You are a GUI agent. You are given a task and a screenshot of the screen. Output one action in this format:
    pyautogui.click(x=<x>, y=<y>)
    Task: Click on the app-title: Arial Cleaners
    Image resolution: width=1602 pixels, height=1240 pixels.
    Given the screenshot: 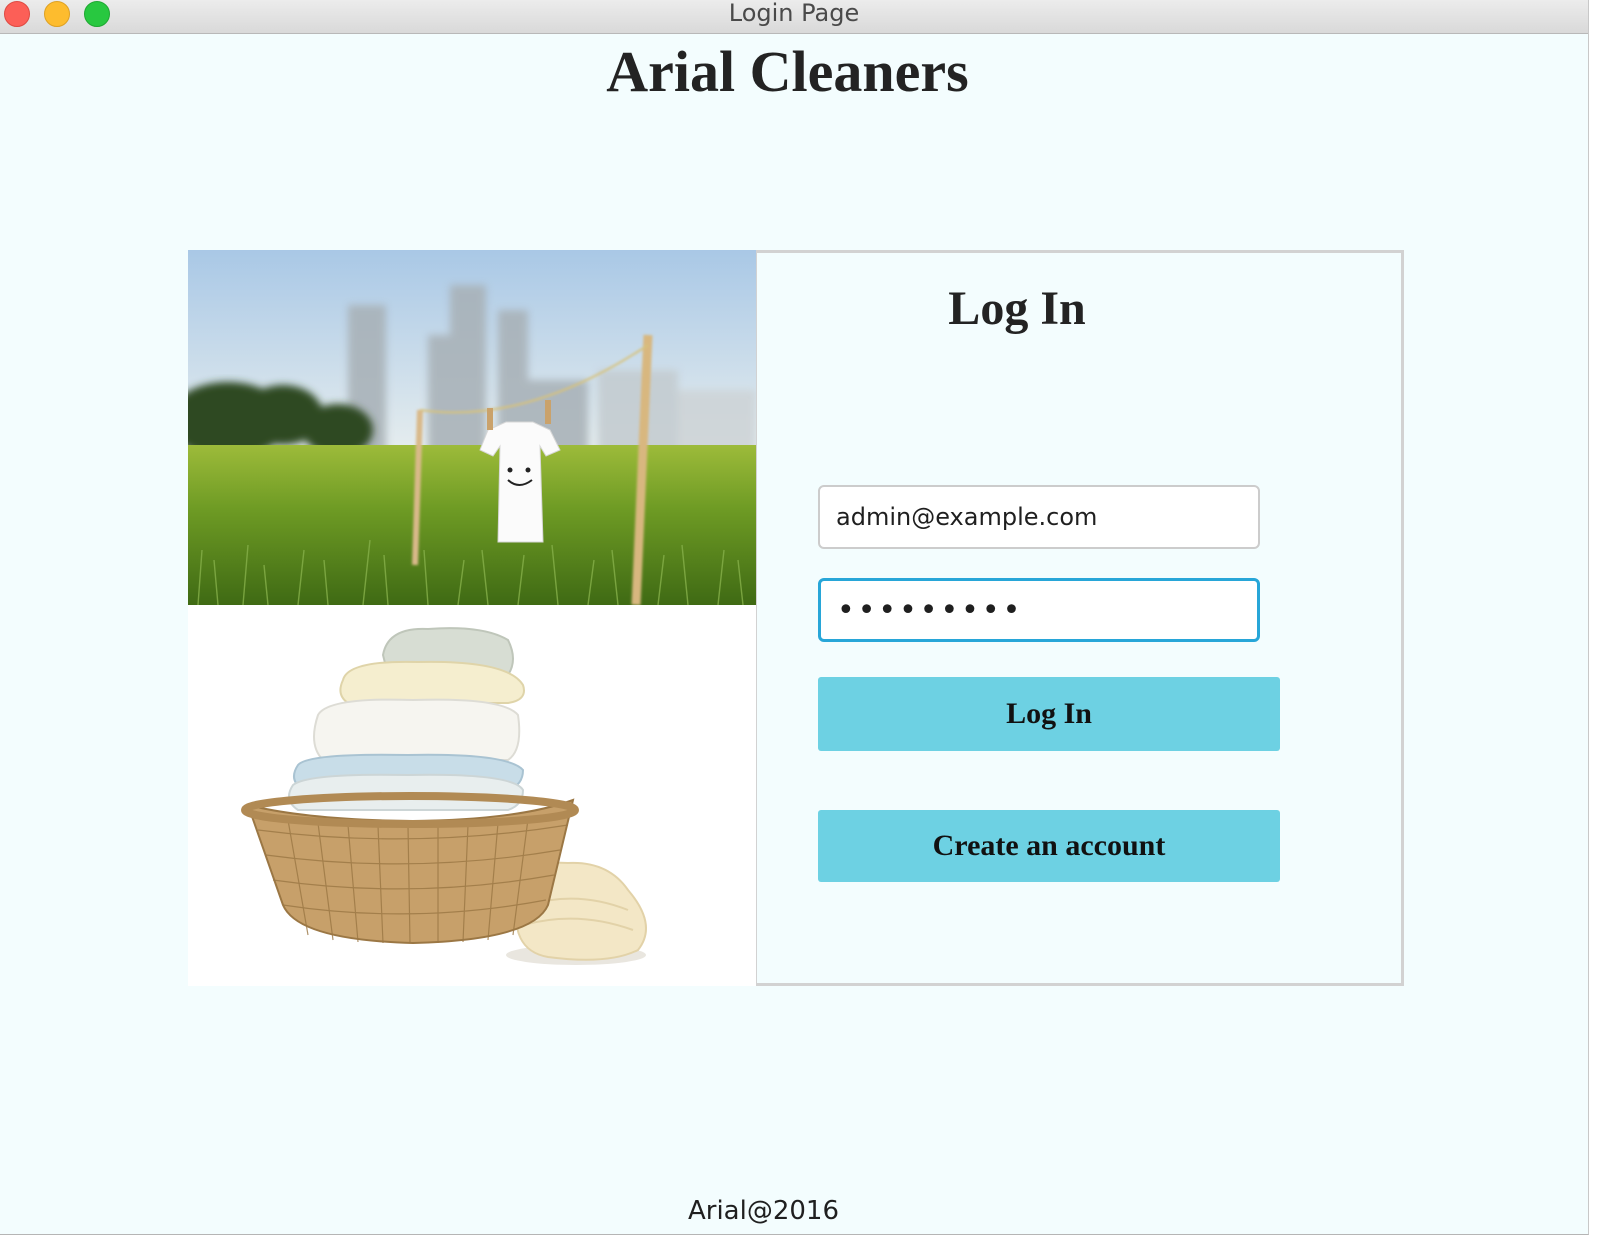 What is the action you would take?
    pyautogui.click(x=787, y=71)
    